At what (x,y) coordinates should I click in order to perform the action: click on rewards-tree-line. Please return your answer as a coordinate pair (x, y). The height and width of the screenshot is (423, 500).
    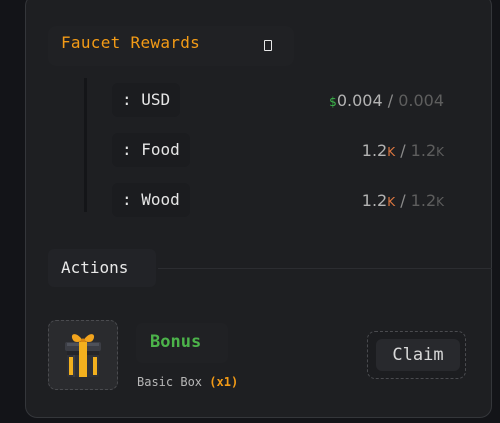
    Looking at the image, I should click on (85, 145).